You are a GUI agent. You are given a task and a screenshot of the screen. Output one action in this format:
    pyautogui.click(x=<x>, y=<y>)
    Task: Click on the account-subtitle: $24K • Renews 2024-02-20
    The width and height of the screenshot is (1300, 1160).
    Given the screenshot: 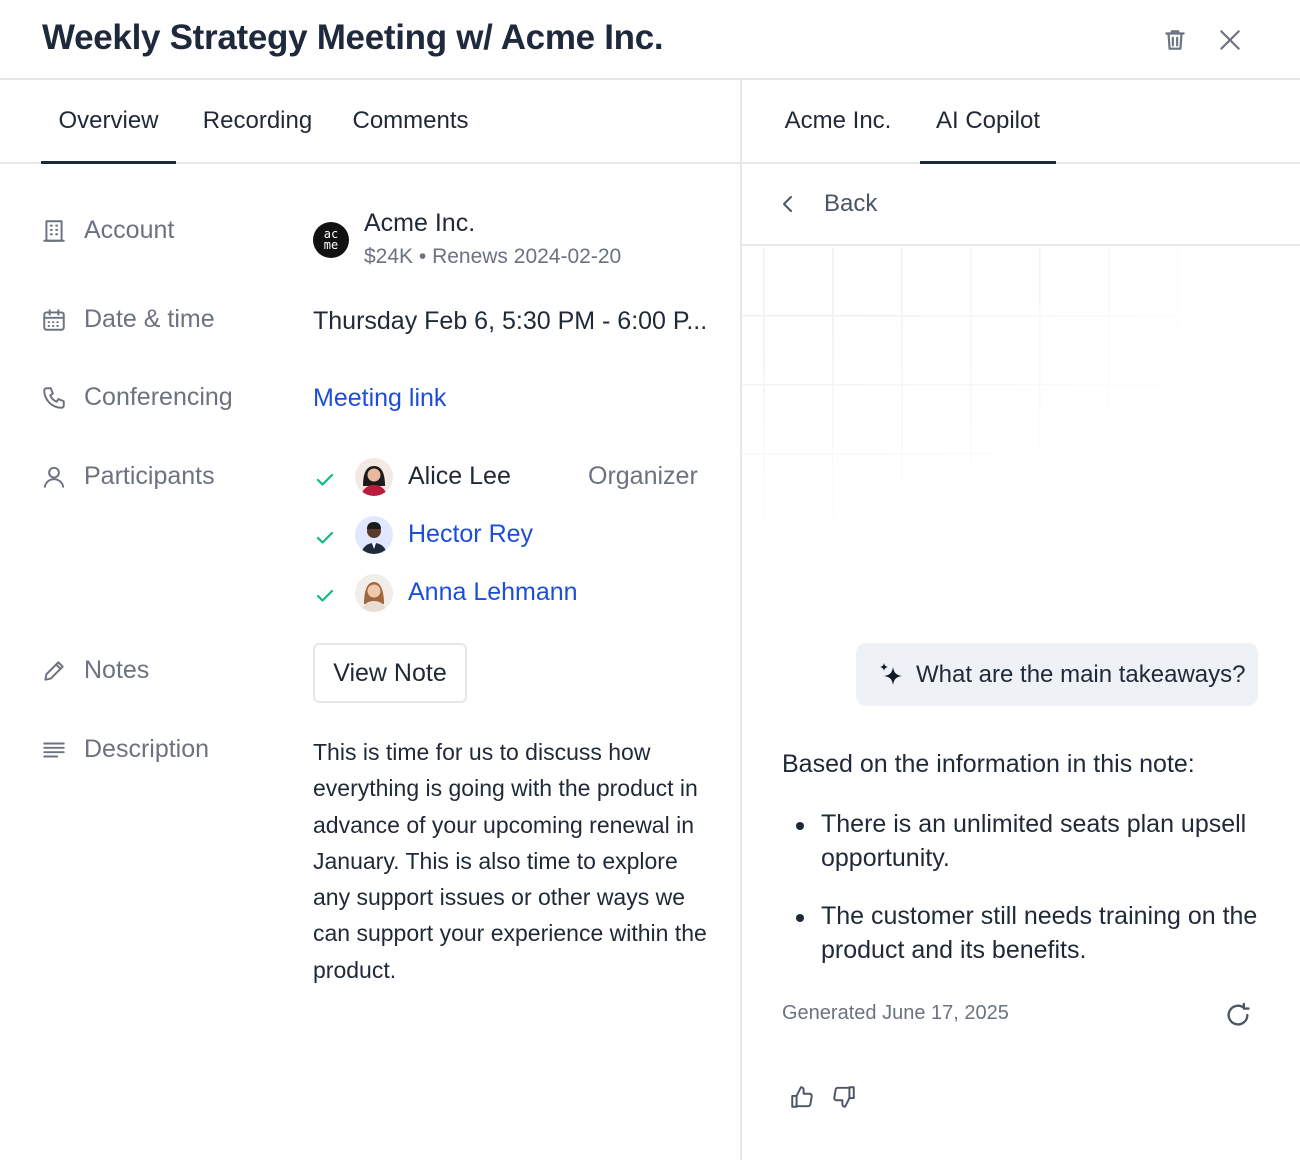 What is the action you would take?
    pyautogui.click(x=493, y=256)
    